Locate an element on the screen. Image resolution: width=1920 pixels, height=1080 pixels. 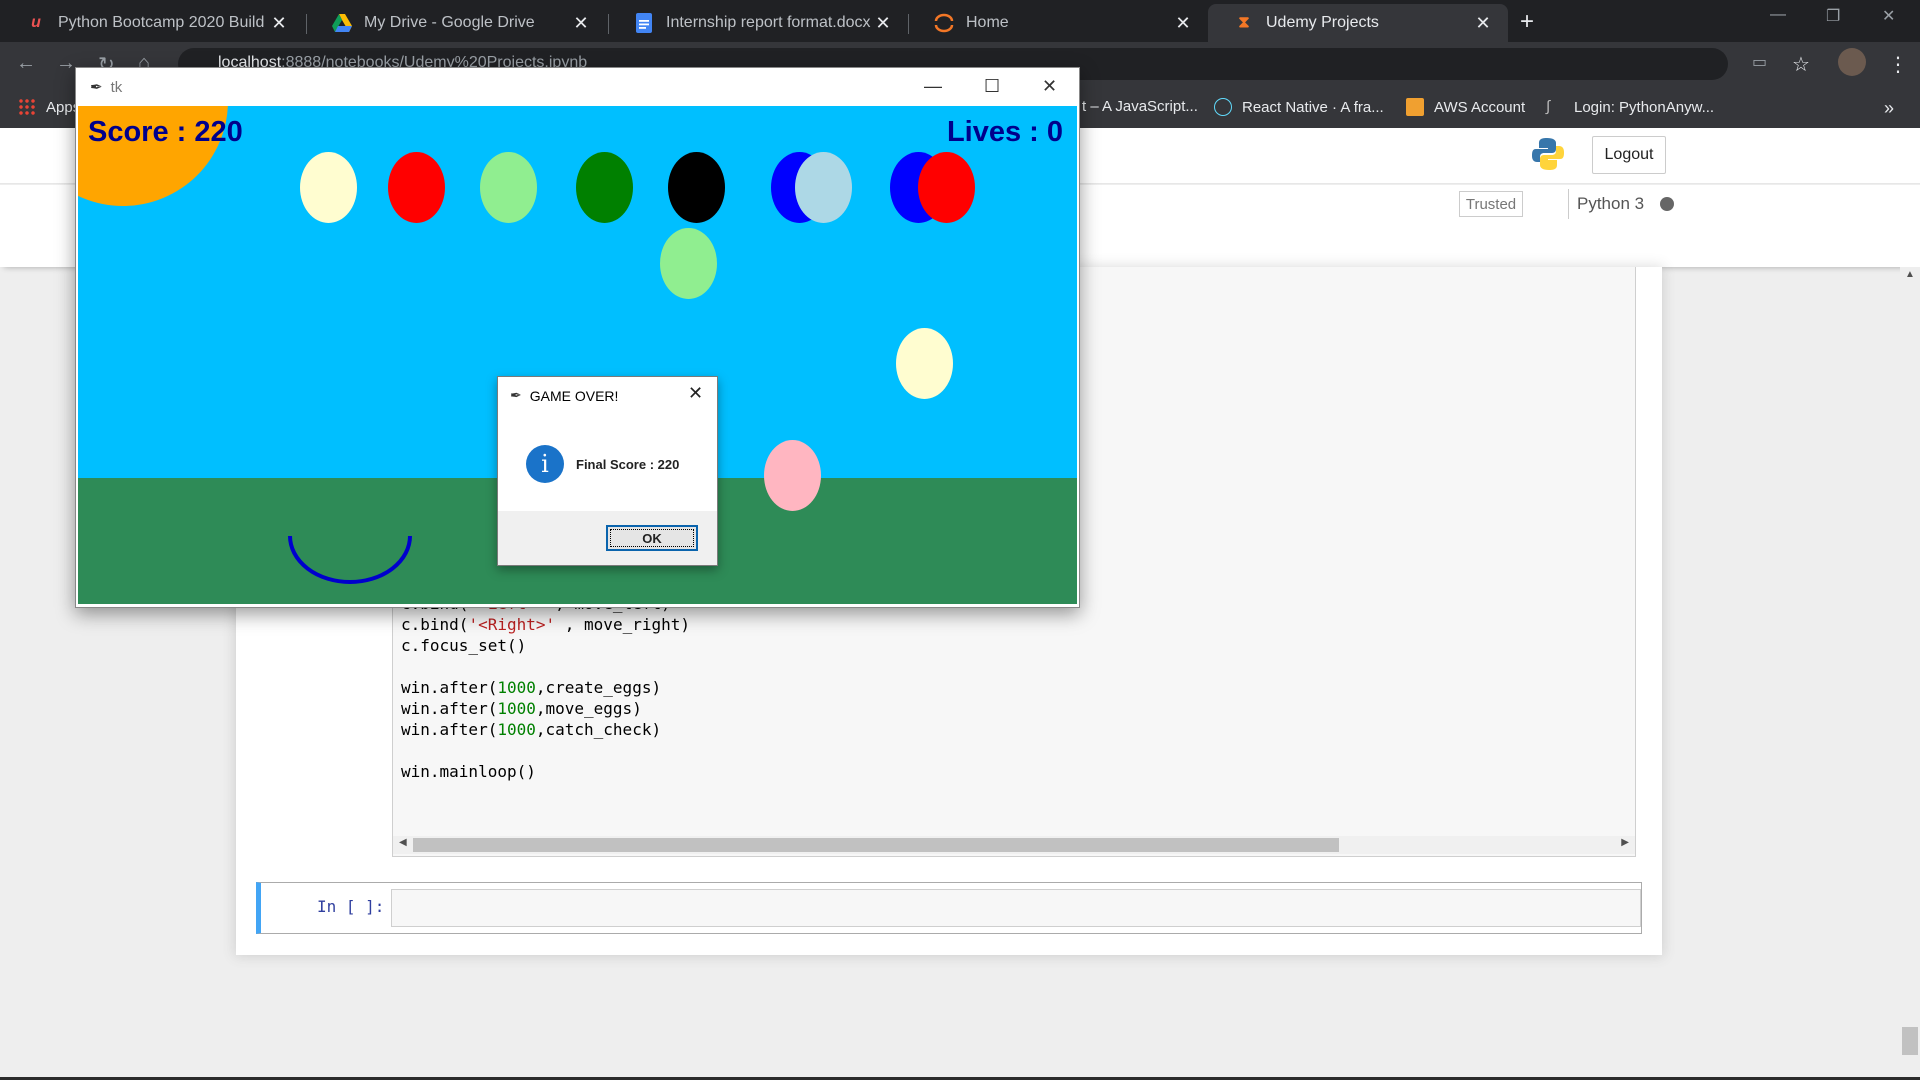
code-token: win.mainloop() is located at coordinates (468, 771).